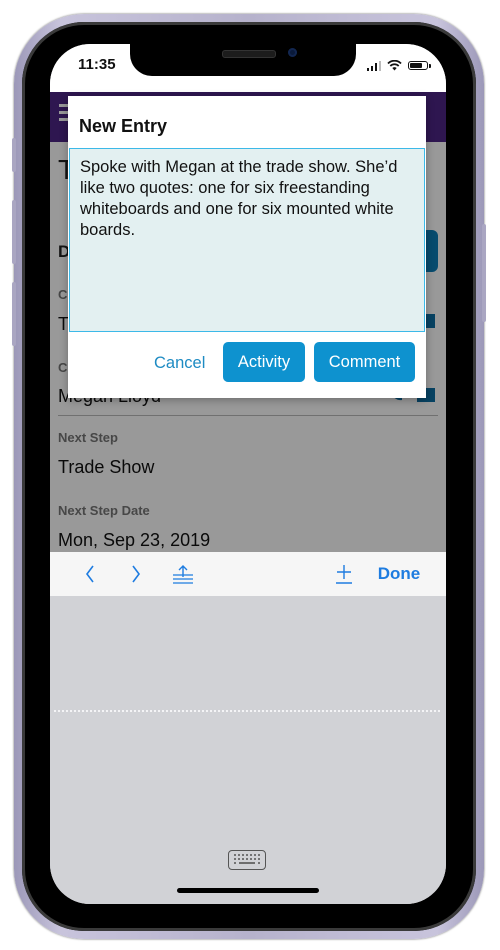  I want to click on notch, so click(243, 58).